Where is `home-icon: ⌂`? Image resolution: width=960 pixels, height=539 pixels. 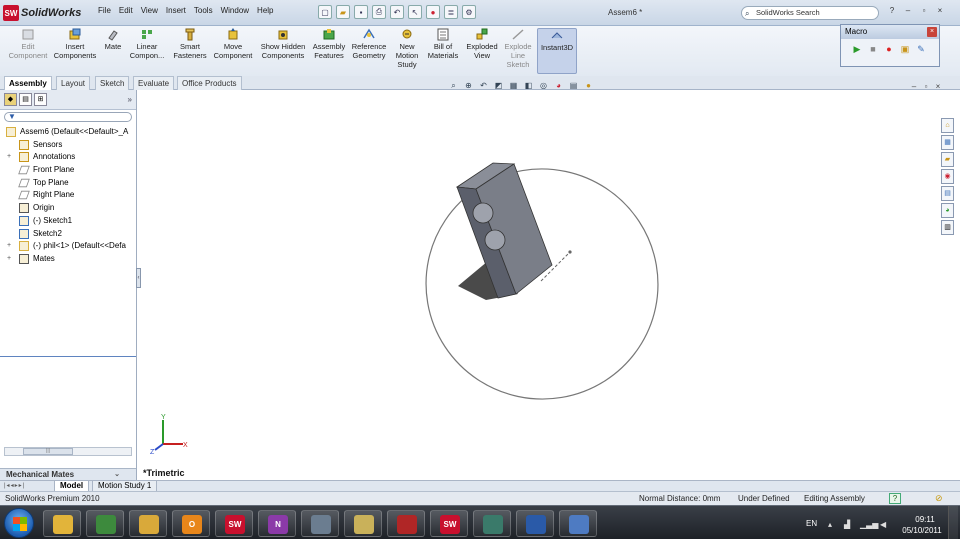
home-icon: ⌂ is located at coordinates (947, 125).